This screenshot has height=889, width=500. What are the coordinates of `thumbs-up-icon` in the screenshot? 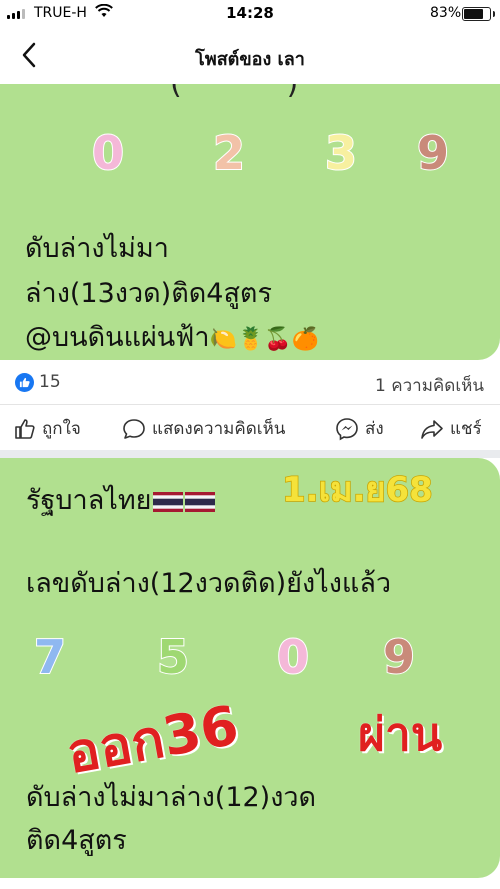 It's located at (25, 428).